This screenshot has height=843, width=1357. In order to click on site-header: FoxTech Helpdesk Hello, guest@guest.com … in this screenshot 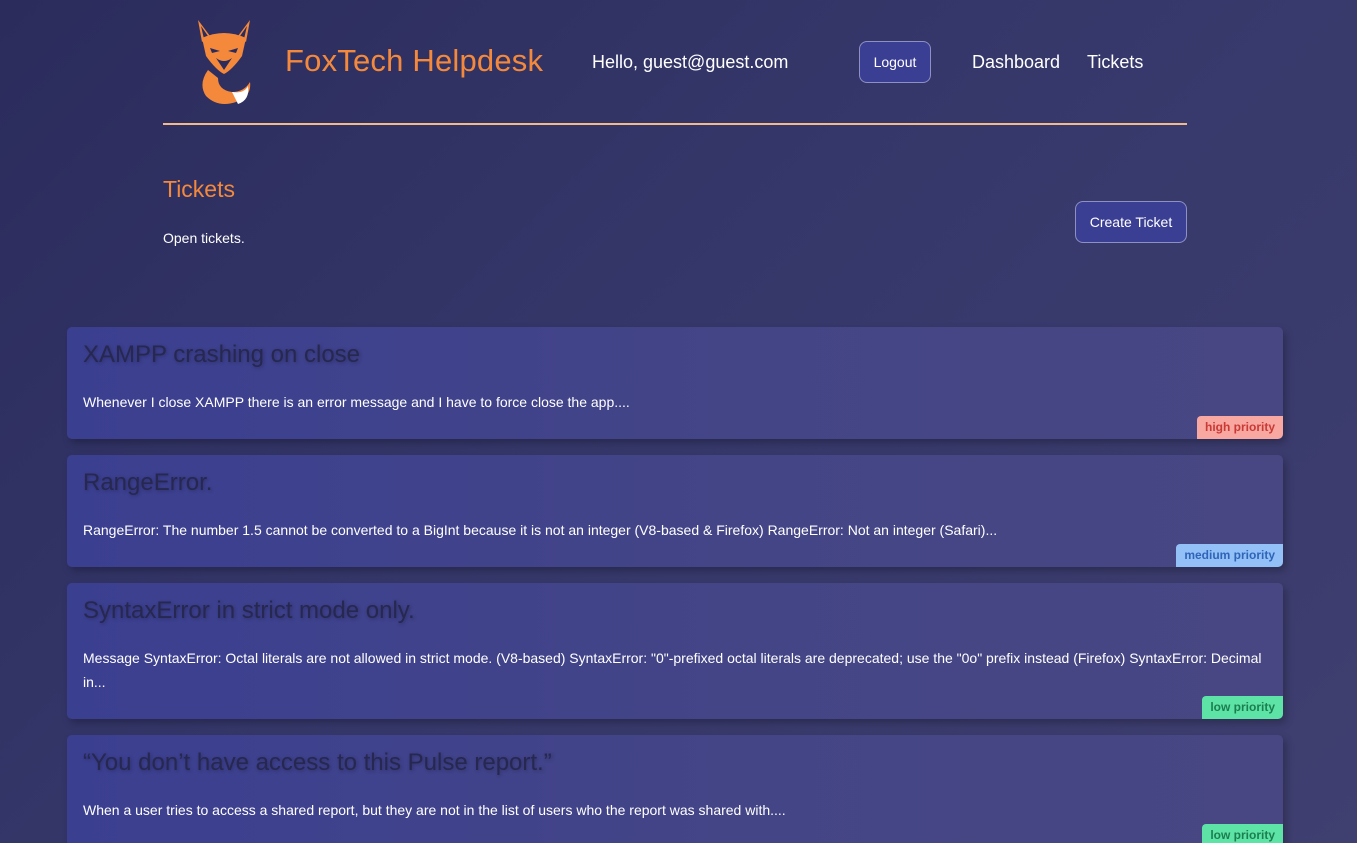, I will do `click(675, 62)`.